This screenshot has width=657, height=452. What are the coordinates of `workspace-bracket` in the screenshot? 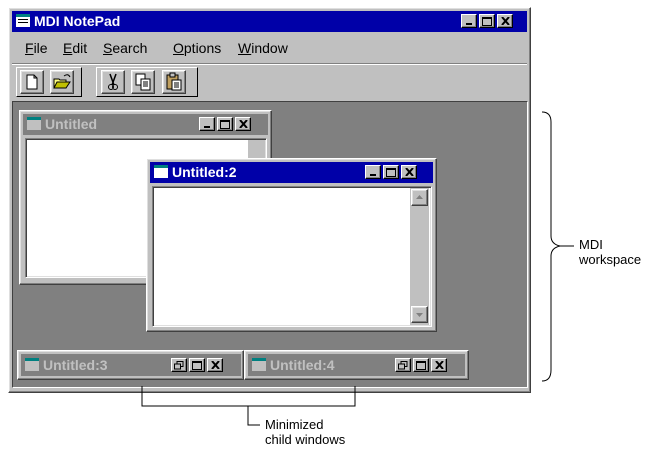 It's located at (551, 246).